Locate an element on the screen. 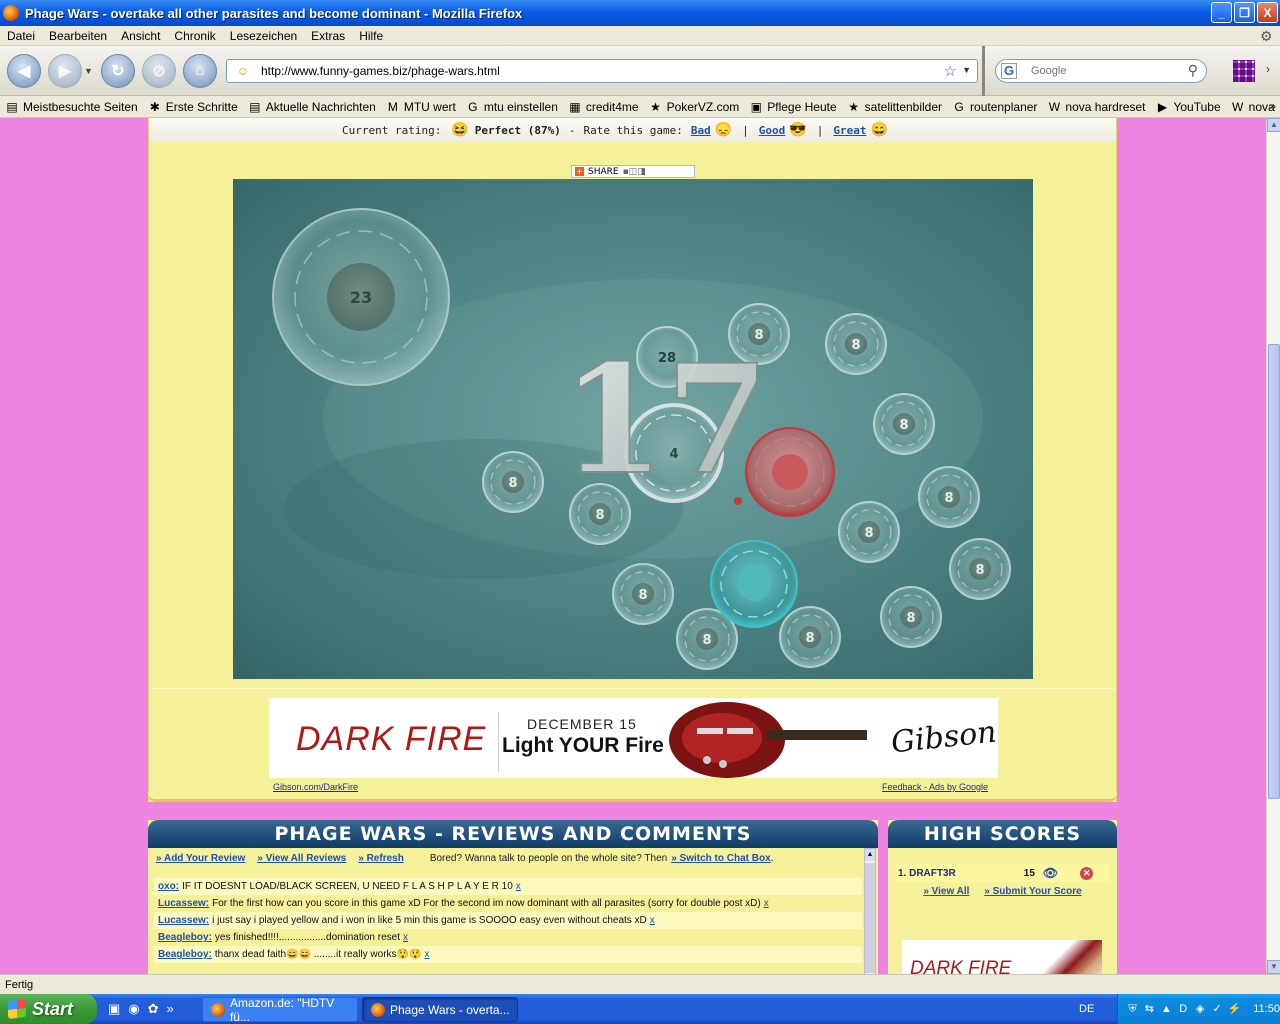 This screenshot has width=1280, height=1024. safely-remove-icon: ⚡ is located at coordinates (1235, 1009).